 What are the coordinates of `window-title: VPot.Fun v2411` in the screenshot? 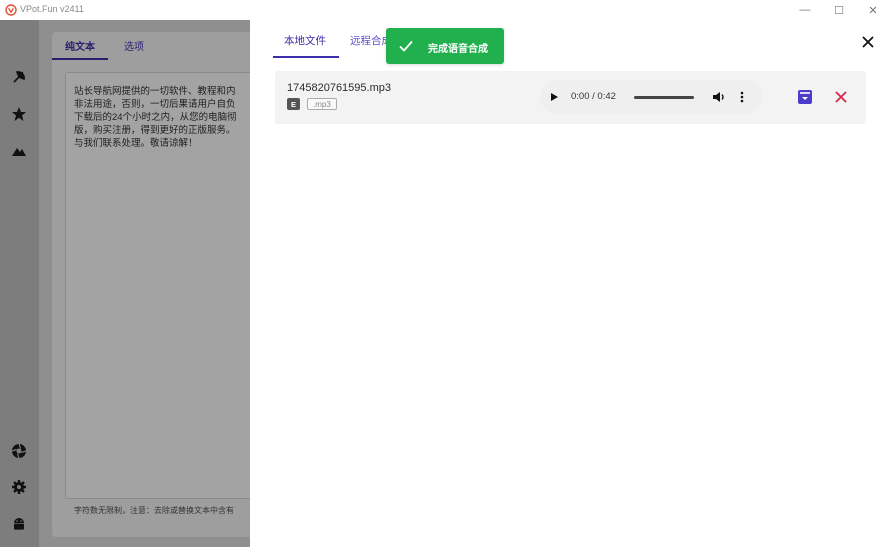 It's located at (52, 9).